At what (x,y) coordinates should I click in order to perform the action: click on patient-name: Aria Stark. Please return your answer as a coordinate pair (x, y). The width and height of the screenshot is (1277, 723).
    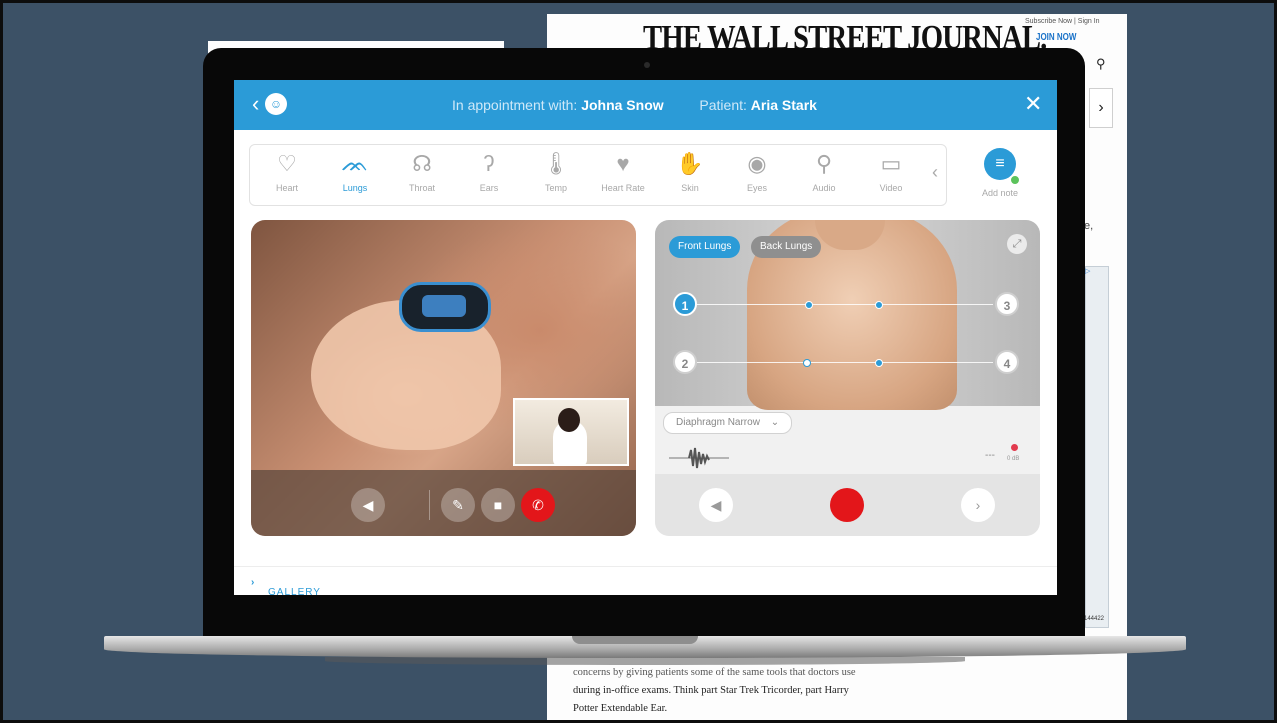
    Looking at the image, I should click on (783, 105).